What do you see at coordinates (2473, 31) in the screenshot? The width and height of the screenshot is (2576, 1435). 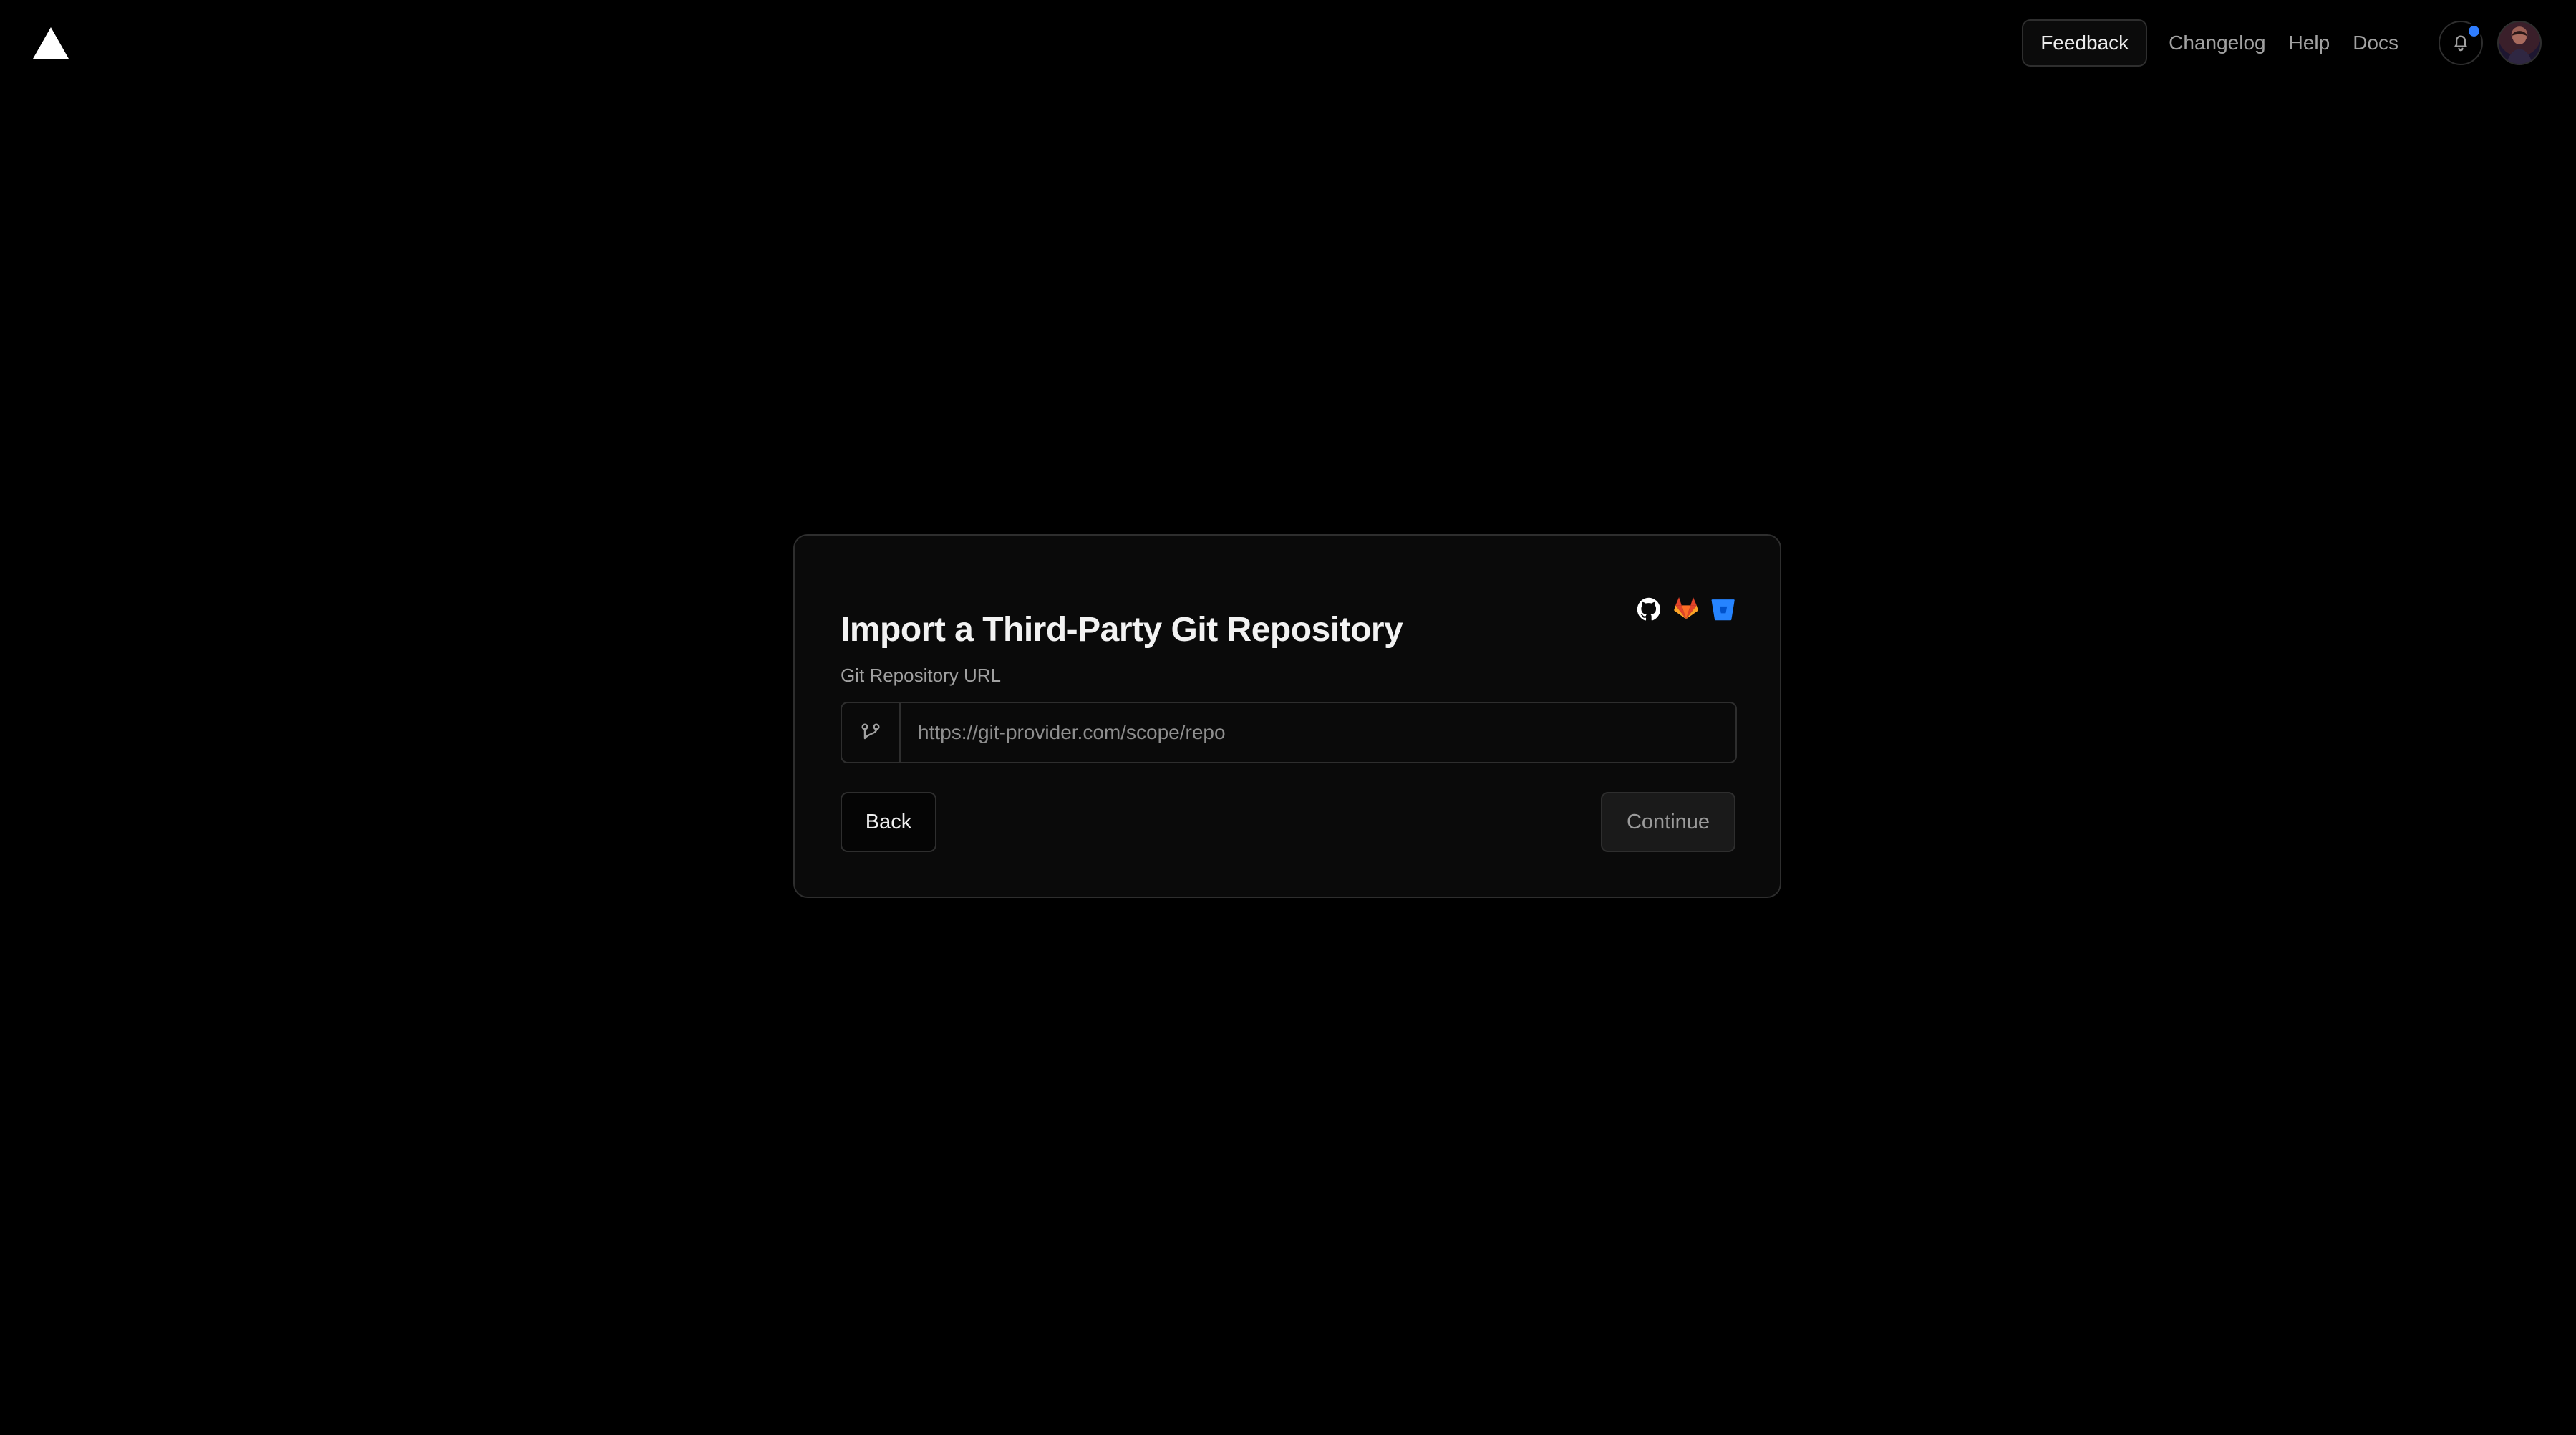 I see `notification-indicator` at bounding box center [2473, 31].